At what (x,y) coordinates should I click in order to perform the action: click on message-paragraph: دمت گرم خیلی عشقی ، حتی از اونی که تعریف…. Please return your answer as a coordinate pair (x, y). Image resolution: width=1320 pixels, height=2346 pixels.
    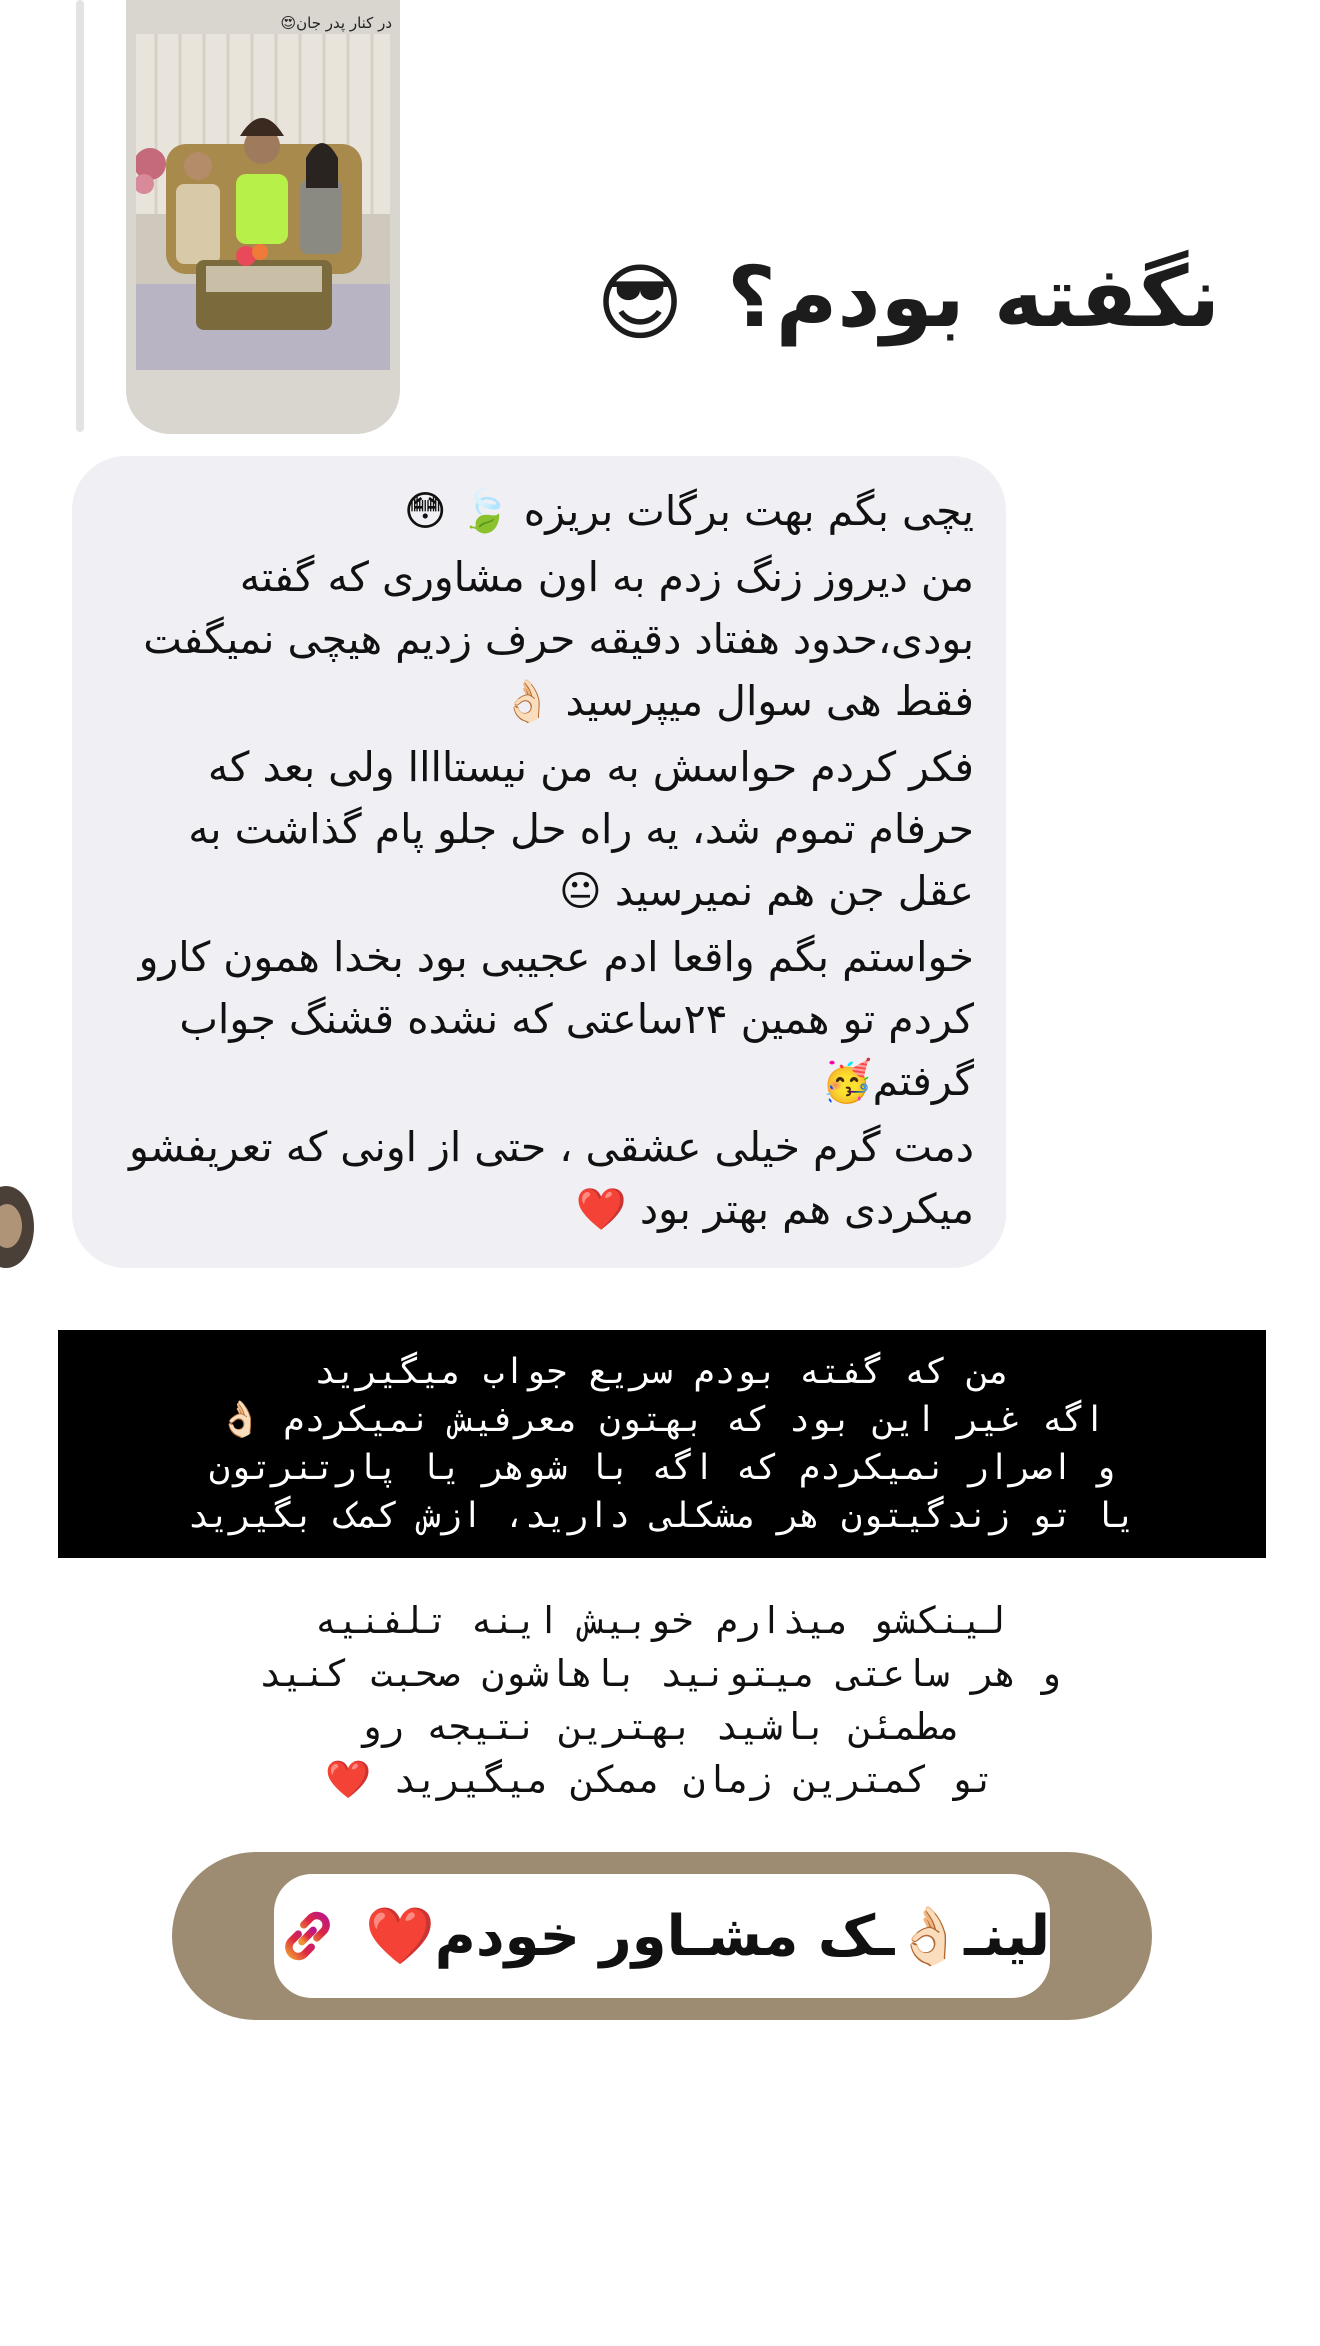
    Looking at the image, I should click on (551, 1178).